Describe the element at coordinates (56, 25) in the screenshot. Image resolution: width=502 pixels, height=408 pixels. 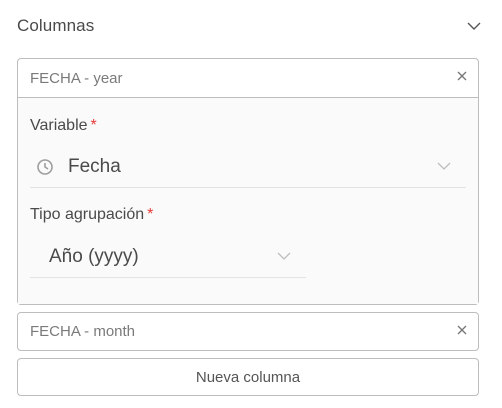
I see `section-title: Columnas` at that location.